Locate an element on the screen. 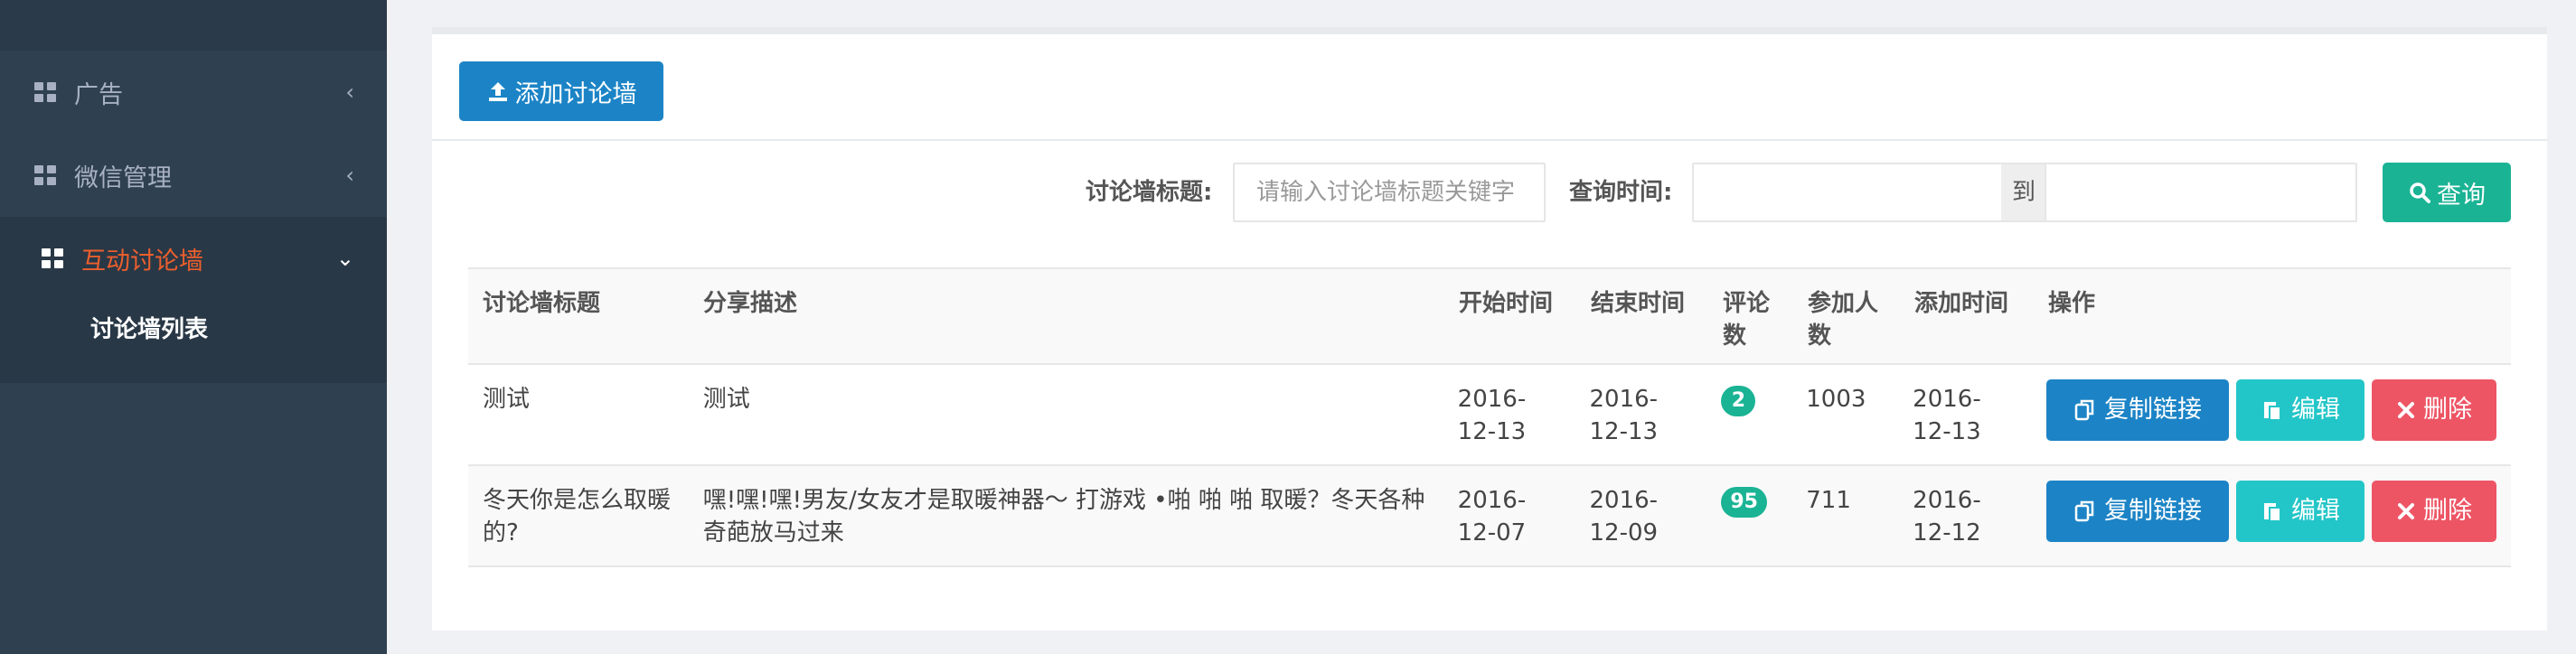  chevron-down-icon: ⌄ is located at coordinates (345, 259).